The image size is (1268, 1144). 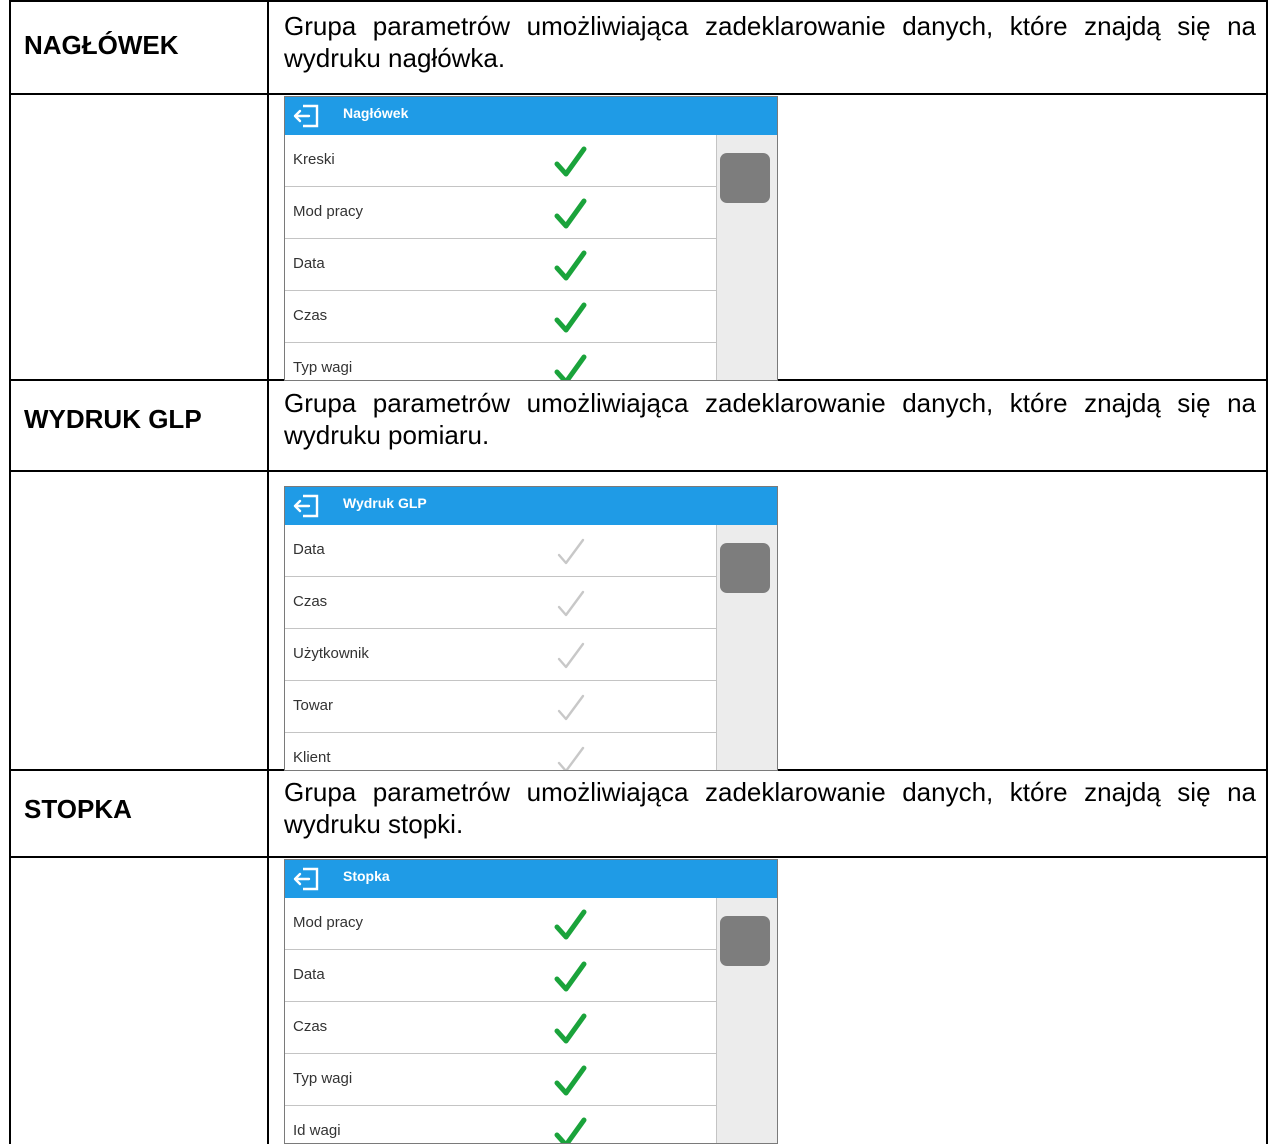 I want to click on settings-list: Mod pracy Data Czas Typ wagi Id wagi, so click(x=500, y=1021).